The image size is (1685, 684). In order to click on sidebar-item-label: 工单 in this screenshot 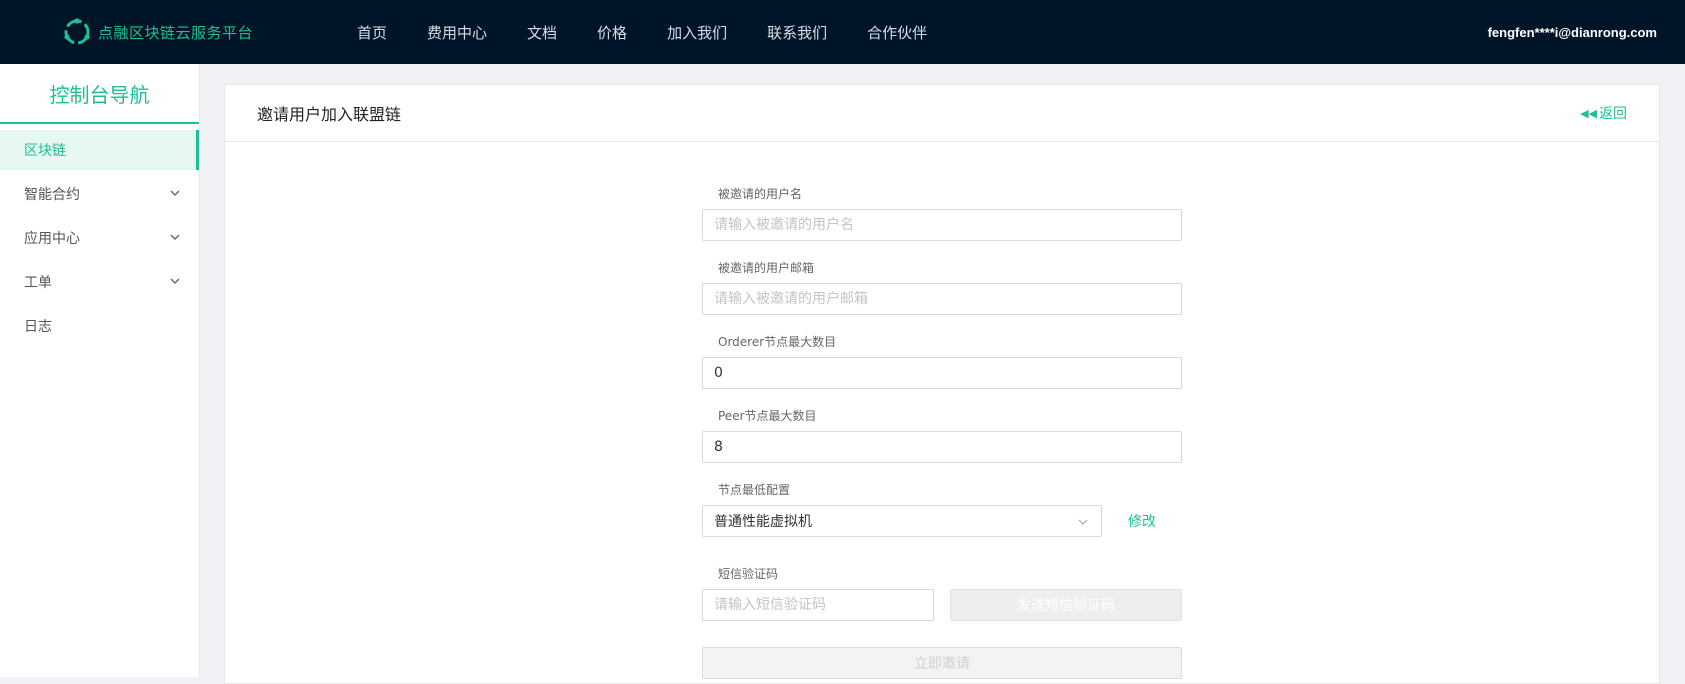, I will do `click(38, 283)`.